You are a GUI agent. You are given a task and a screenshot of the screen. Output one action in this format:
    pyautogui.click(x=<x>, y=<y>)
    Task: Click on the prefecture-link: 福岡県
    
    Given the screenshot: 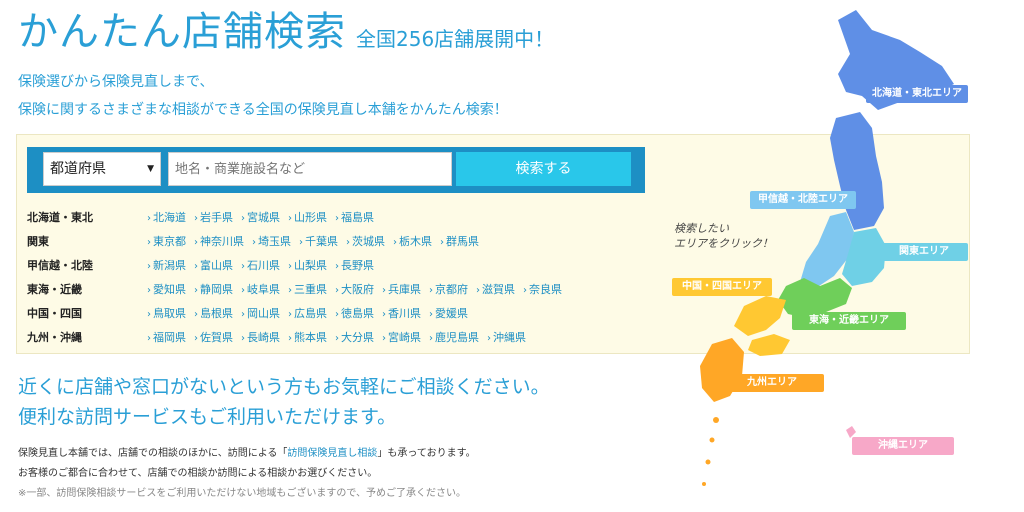 What is the action you would take?
    pyautogui.click(x=166, y=337)
    